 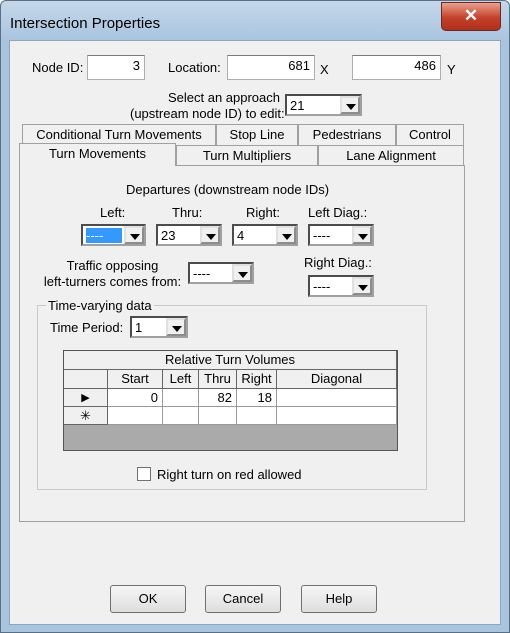 I want to click on new-cell-right, so click(x=257, y=416).